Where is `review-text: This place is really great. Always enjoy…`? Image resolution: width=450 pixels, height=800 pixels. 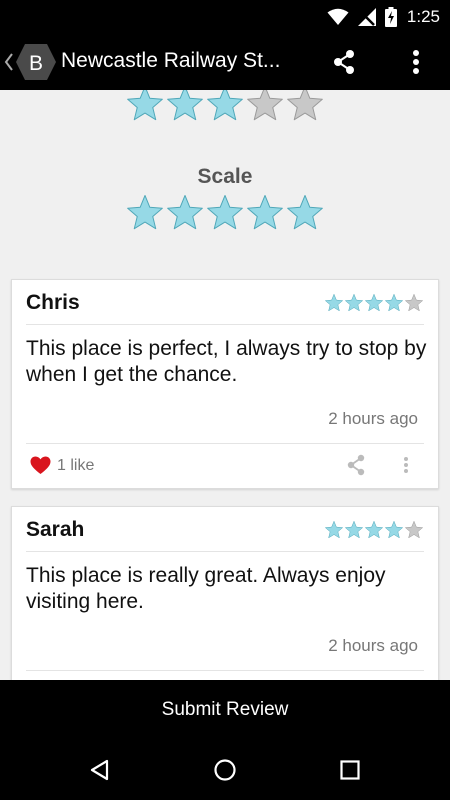
review-text: This place is really great. Always enjoy… is located at coordinates (206, 588).